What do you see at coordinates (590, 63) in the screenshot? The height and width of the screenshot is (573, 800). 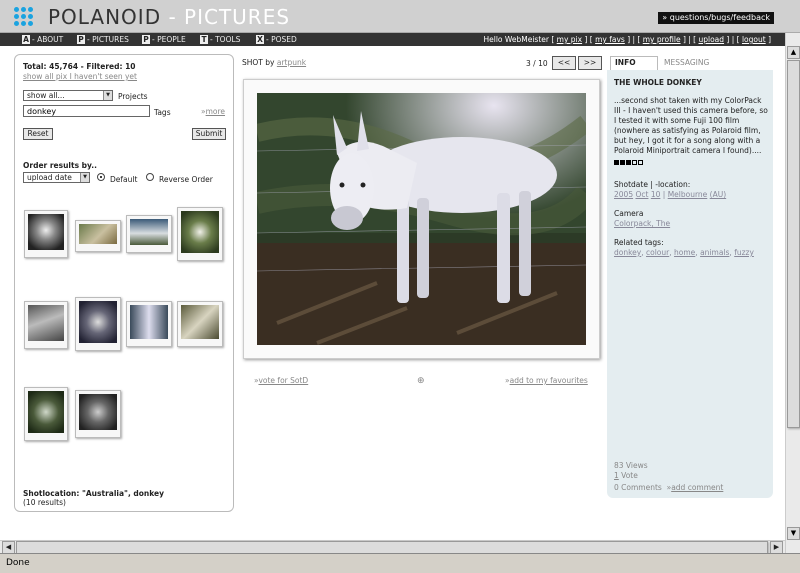 I see `next-button: >>` at bounding box center [590, 63].